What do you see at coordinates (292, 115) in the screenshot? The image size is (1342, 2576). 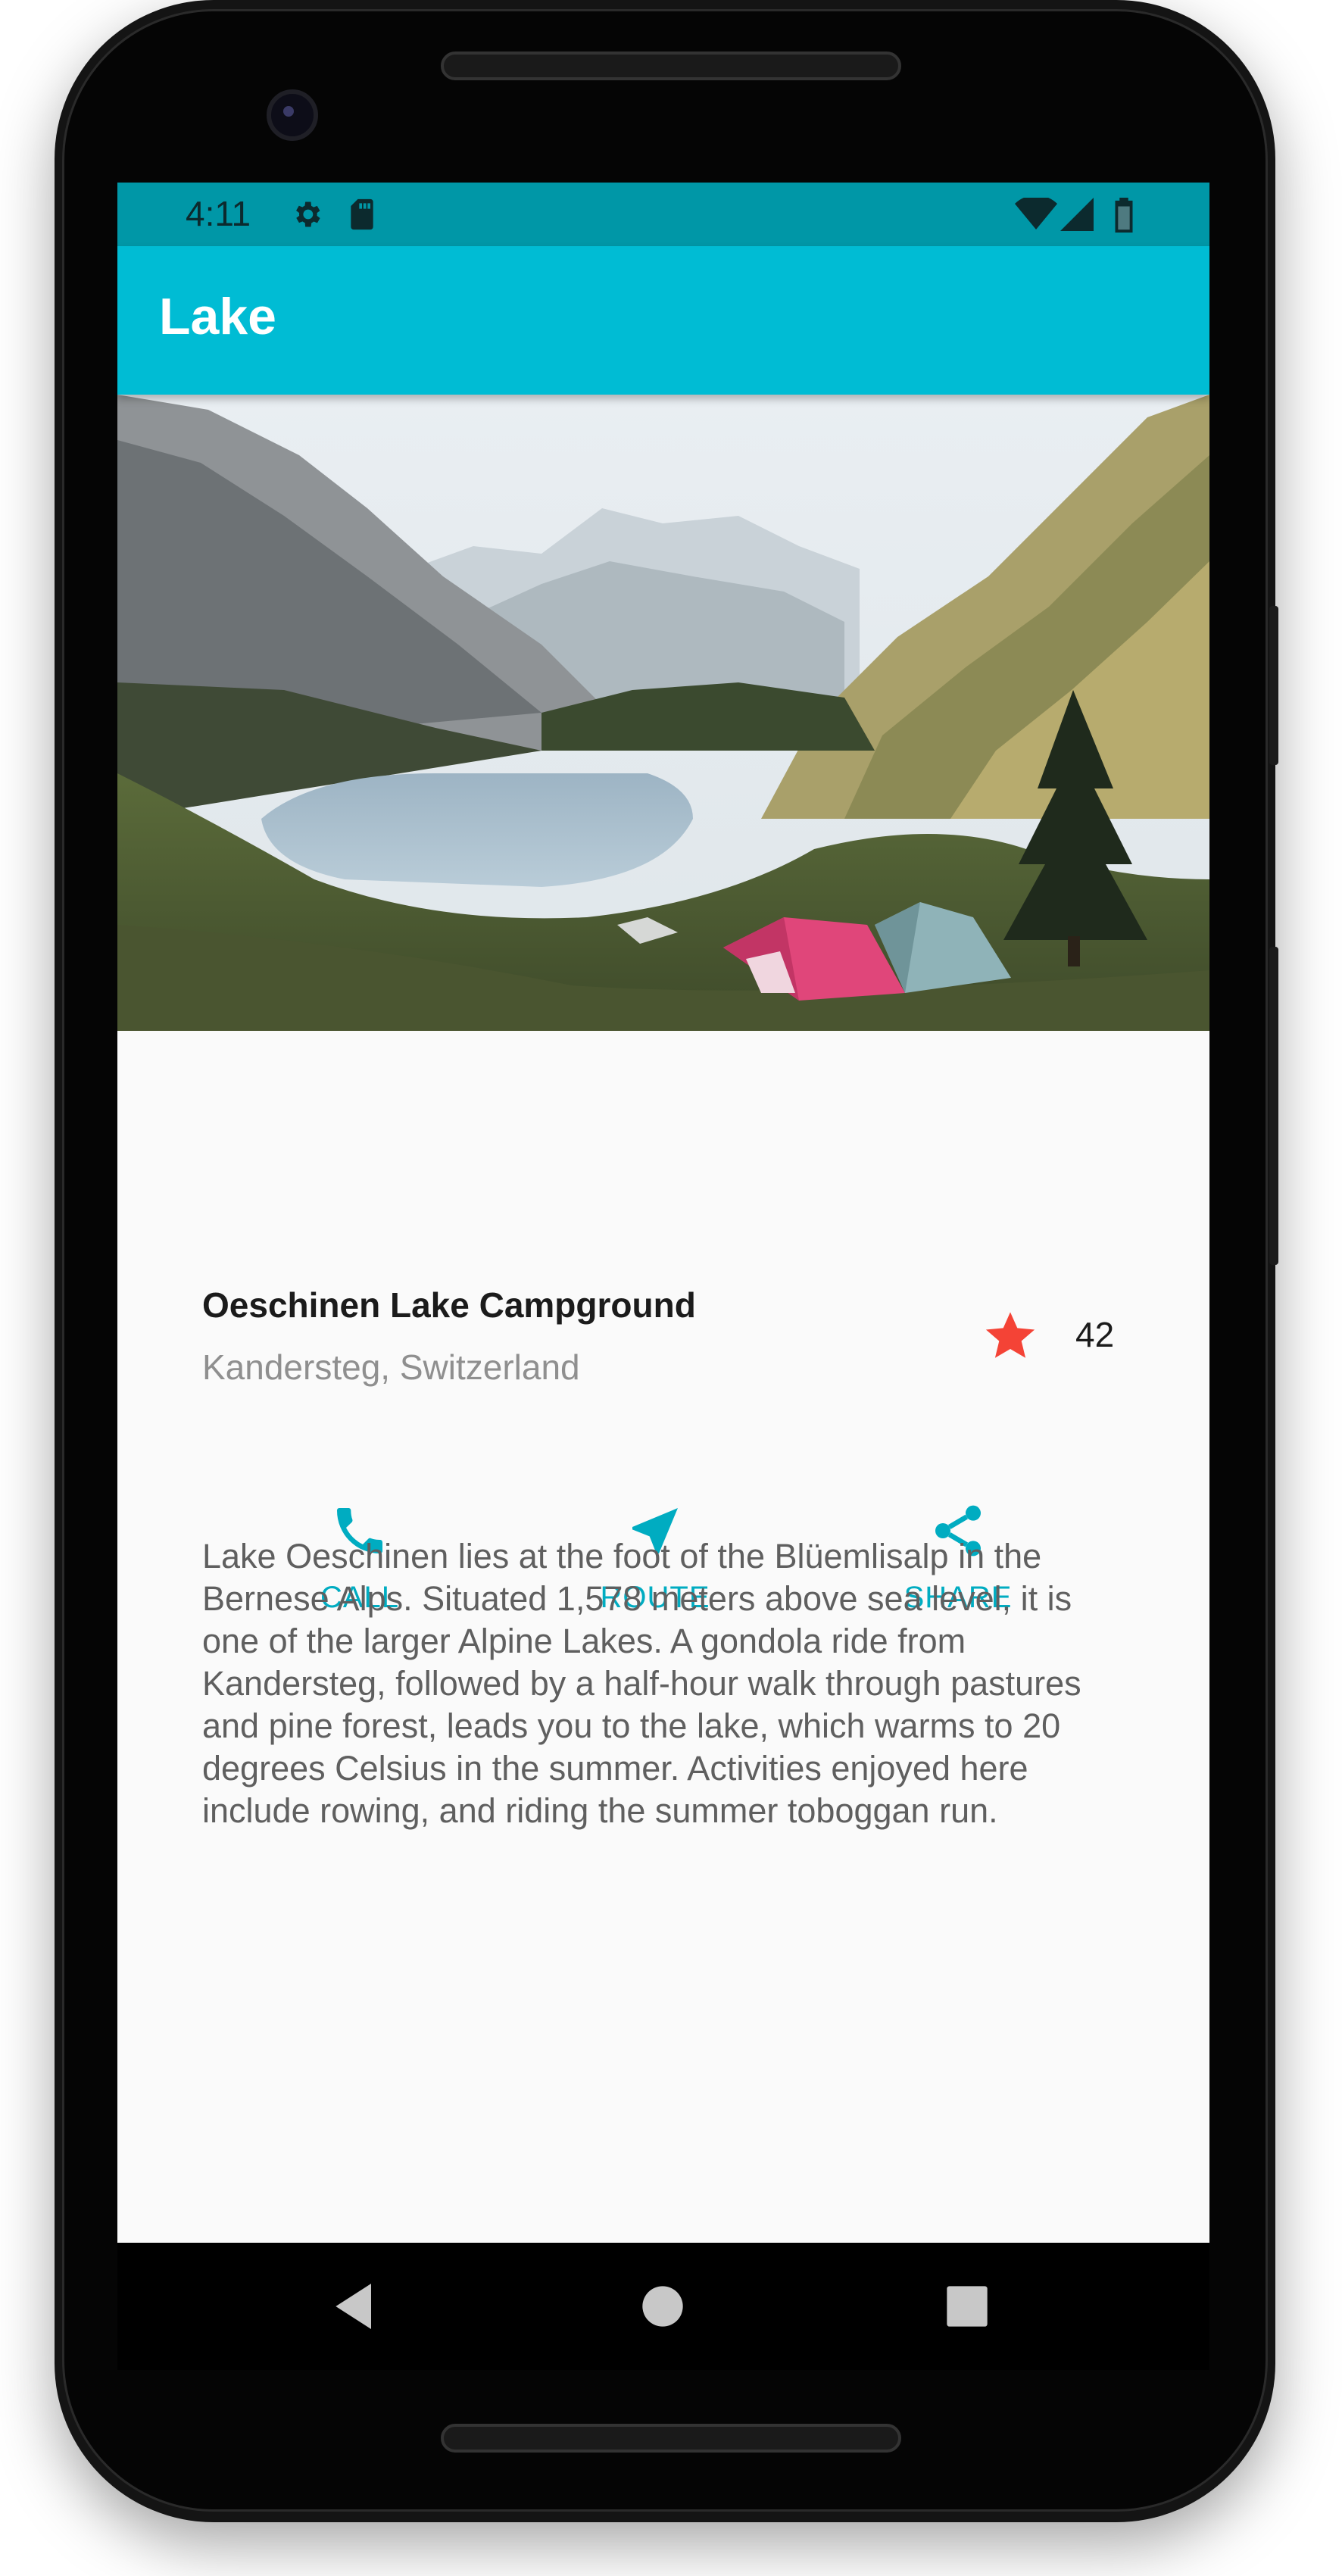 I see `front-camera` at bounding box center [292, 115].